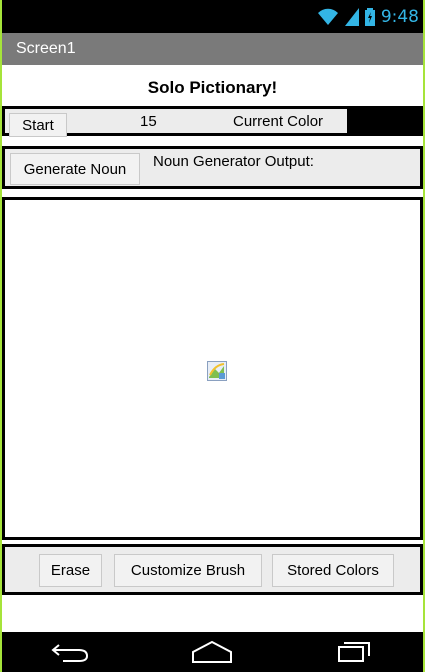 The width and height of the screenshot is (425, 672). I want to click on timer-value: 15, so click(148, 121).